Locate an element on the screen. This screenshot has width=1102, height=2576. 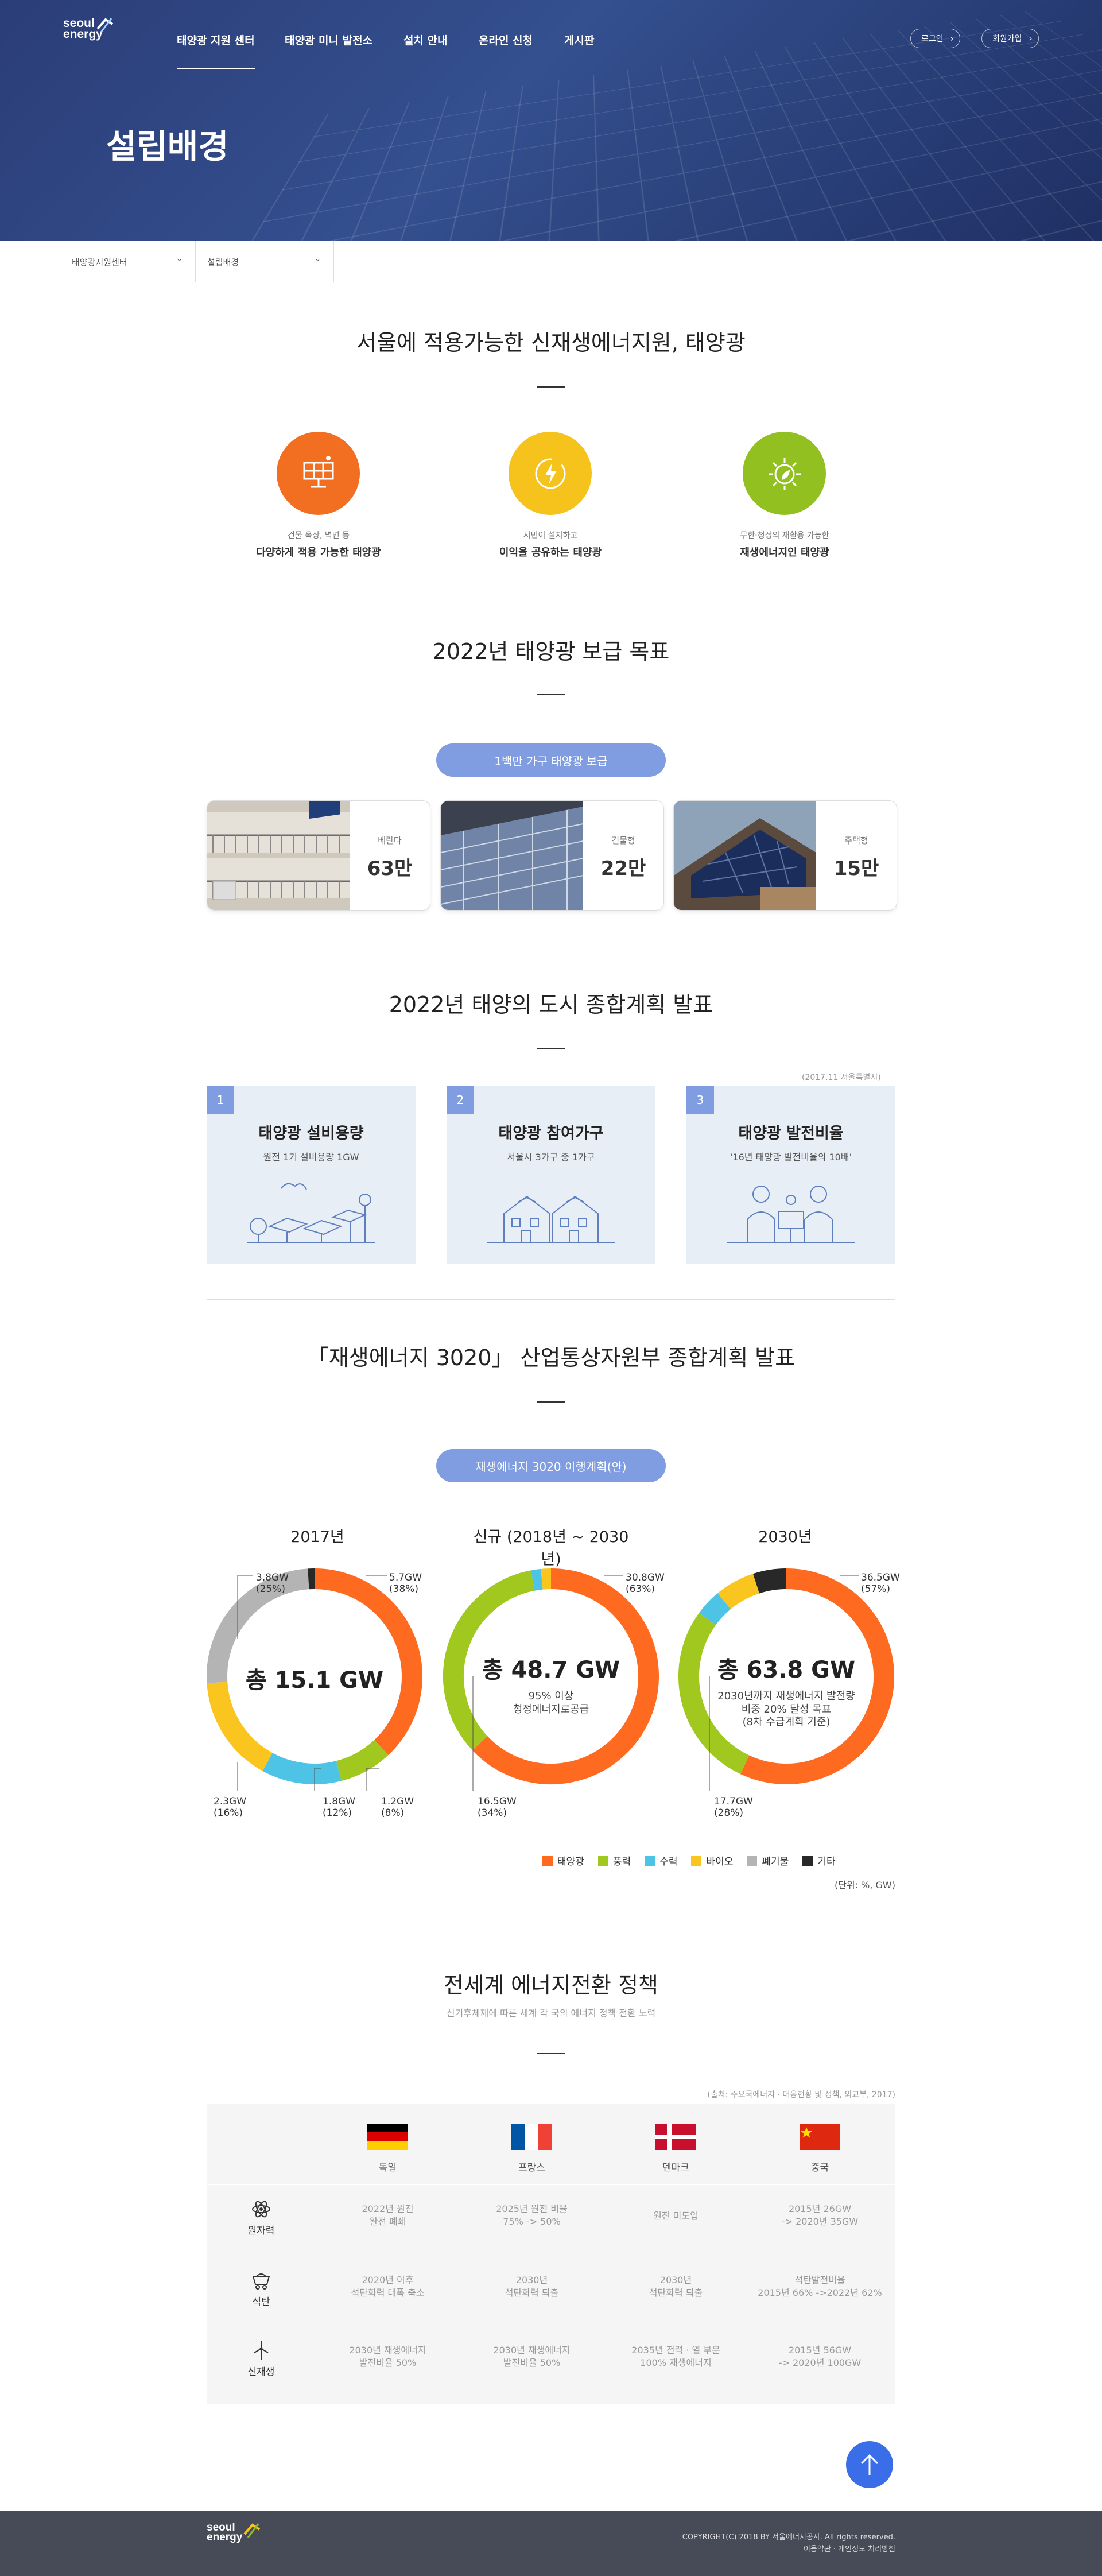
table-cell: 2015년 56GW -> 2020년 100GW is located at coordinates (820, 2356).